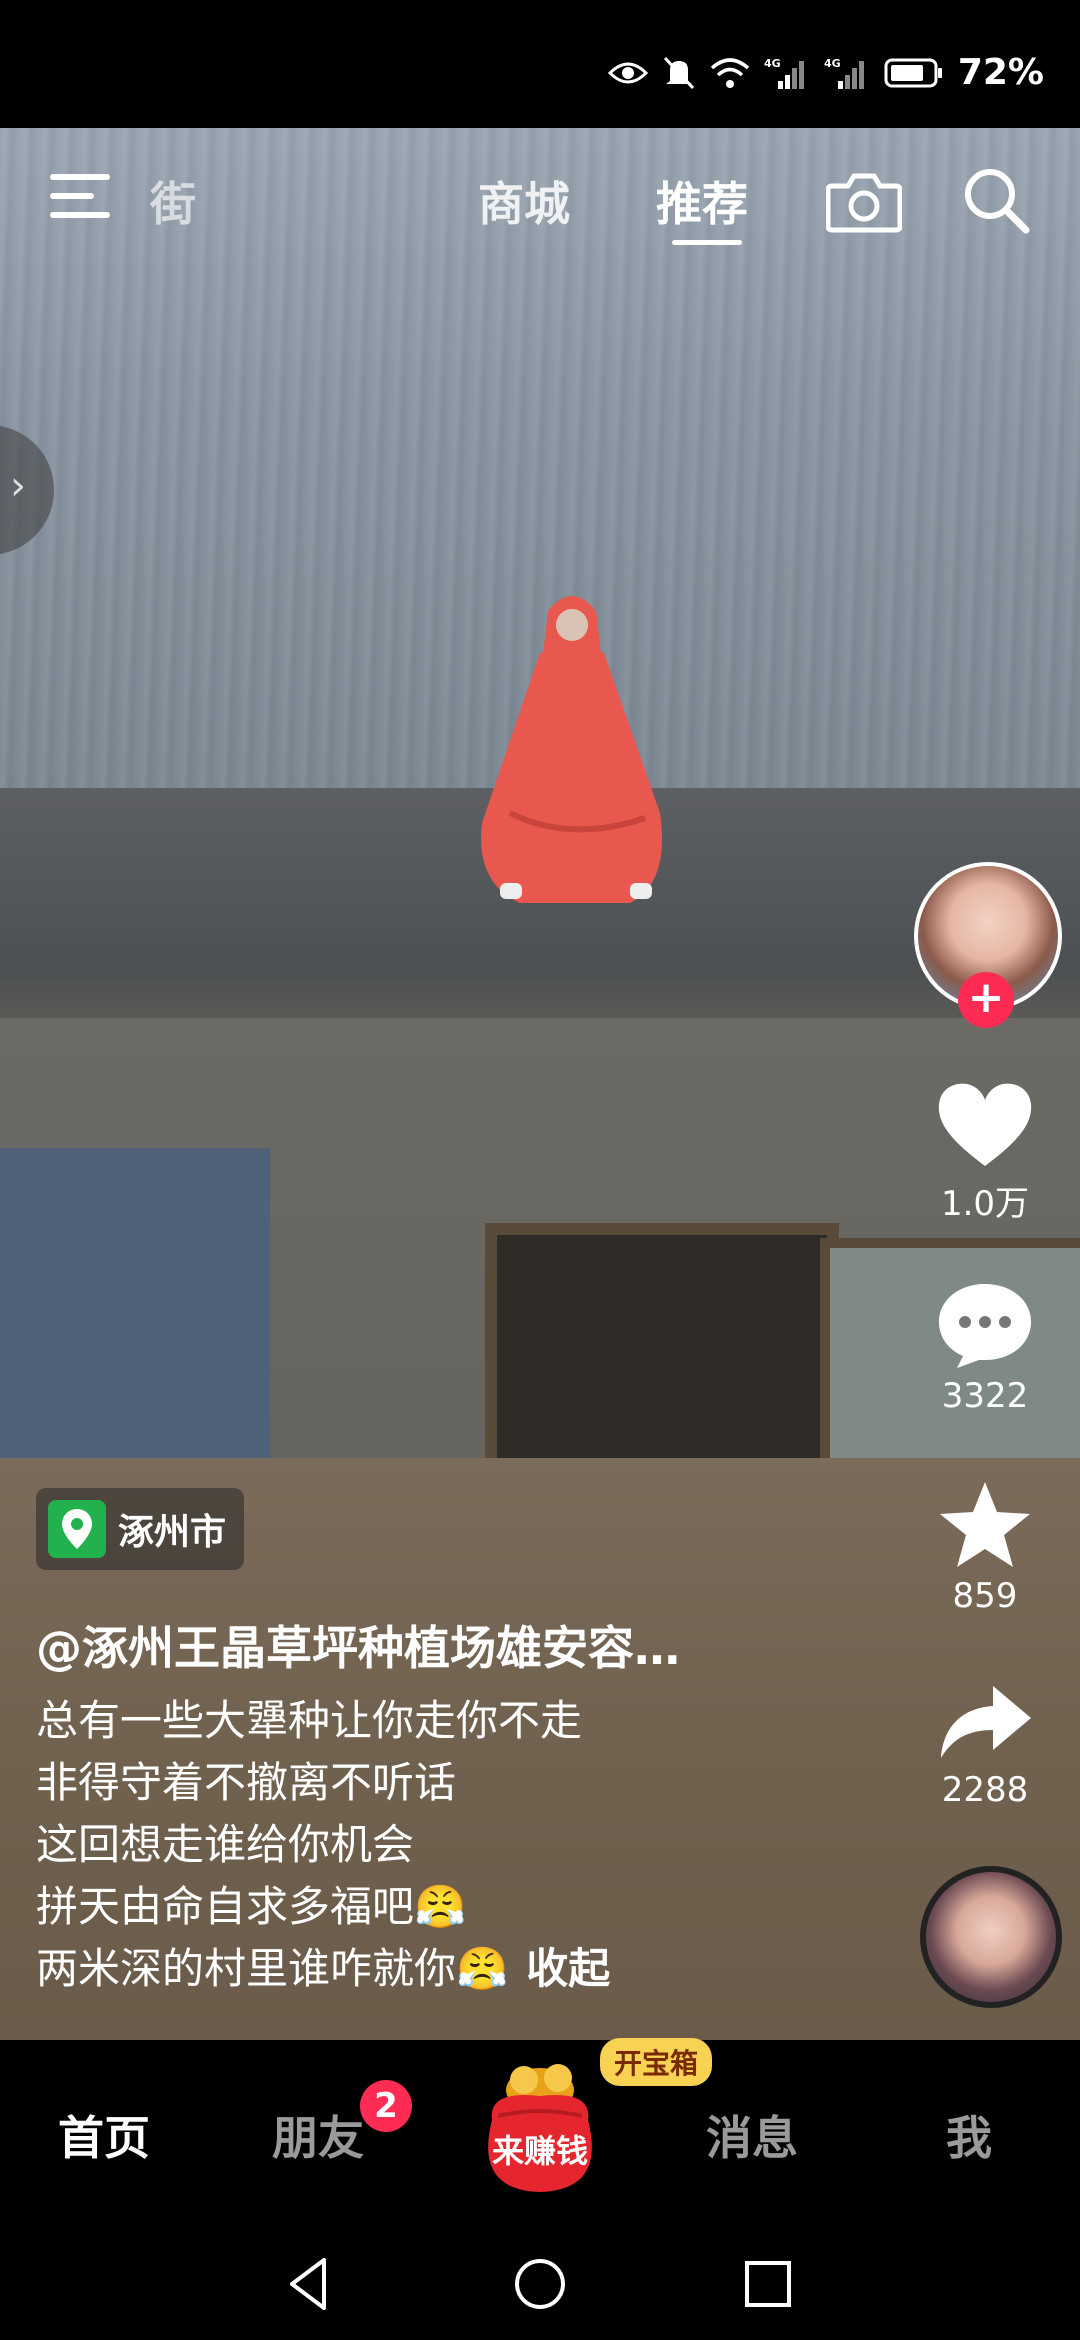 This screenshot has height=2340, width=1080. What do you see at coordinates (627, 72) in the screenshot?
I see `eye-icon` at bounding box center [627, 72].